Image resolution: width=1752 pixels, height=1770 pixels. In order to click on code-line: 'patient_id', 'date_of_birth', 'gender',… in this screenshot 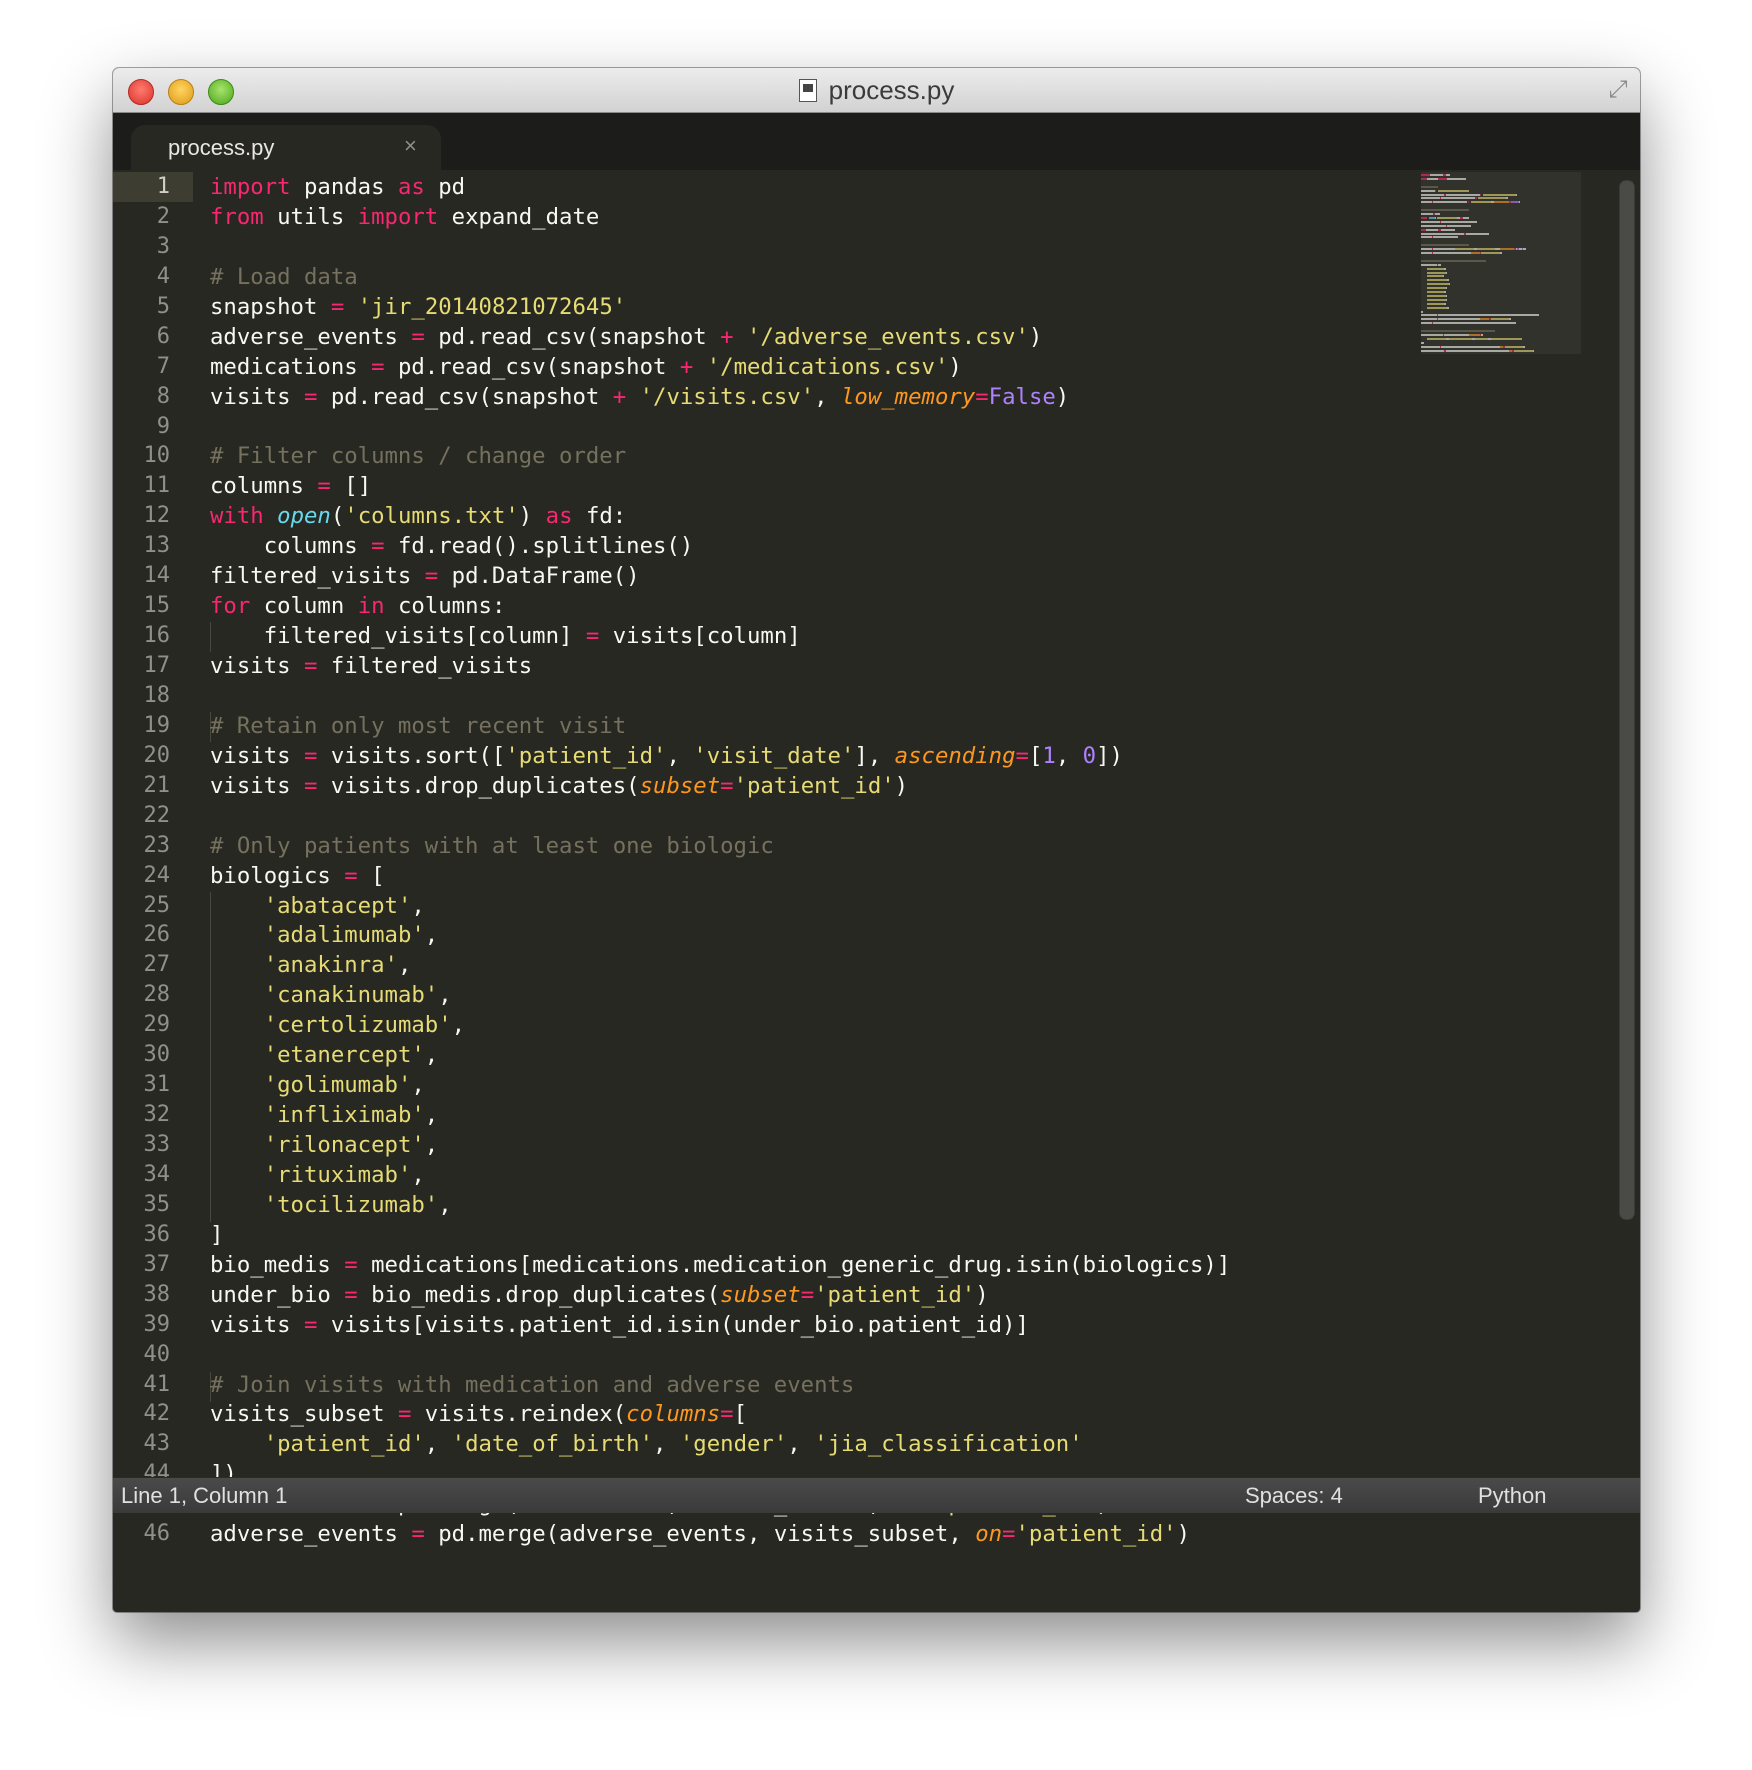, I will do `click(720, 1444)`.